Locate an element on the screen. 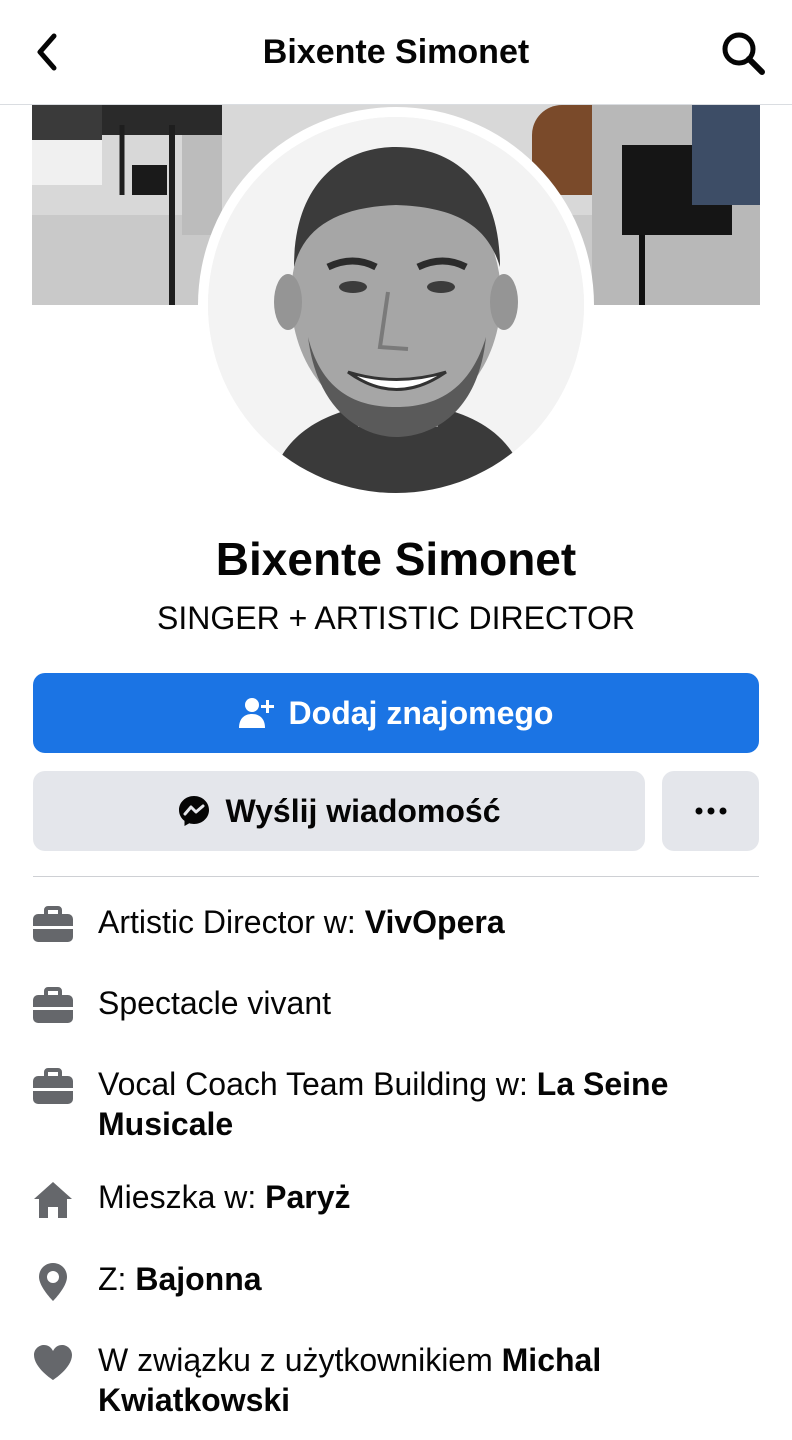 The width and height of the screenshot is (792, 1440). add-friend-button: Dodaj znajomego is located at coordinates (396, 713).